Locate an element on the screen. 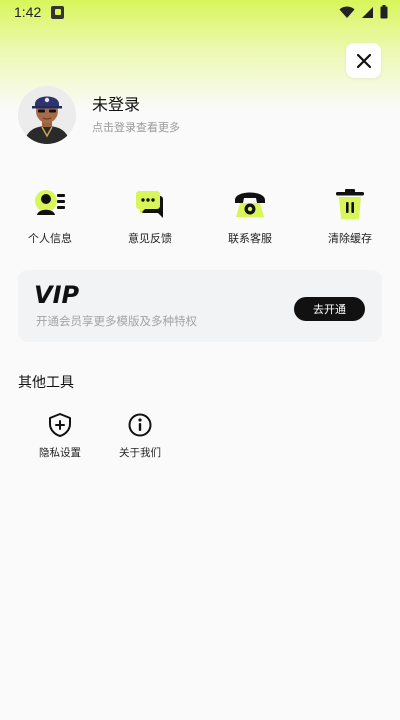 This screenshot has height=720, width=400. quick-action-label: 联系客服 is located at coordinates (250, 238).